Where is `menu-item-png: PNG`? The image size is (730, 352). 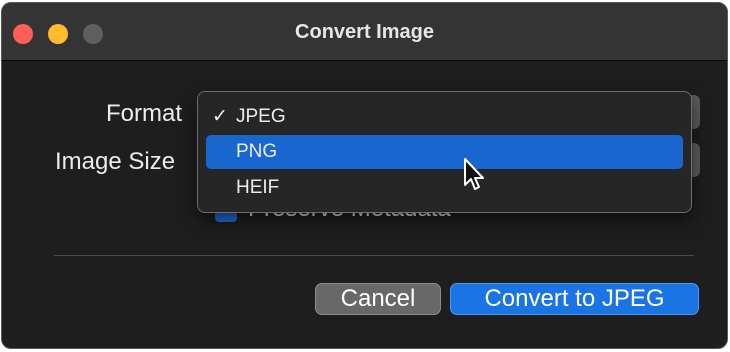 menu-item-png: PNG is located at coordinates (444, 152).